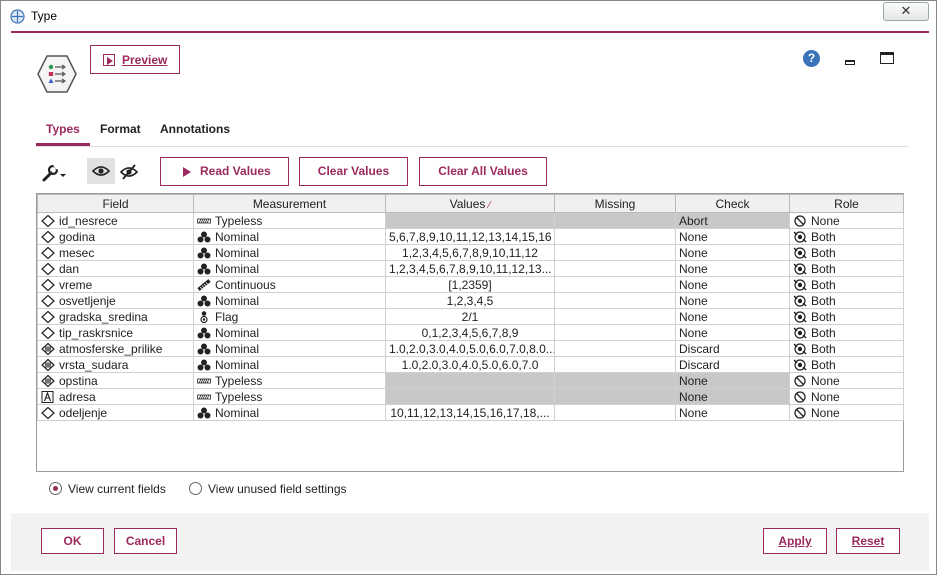 This screenshot has height=575, width=937. Describe the element at coordinates (115, 316) in the screenshot. I see `field-cell: gradska_sredina` at that location.